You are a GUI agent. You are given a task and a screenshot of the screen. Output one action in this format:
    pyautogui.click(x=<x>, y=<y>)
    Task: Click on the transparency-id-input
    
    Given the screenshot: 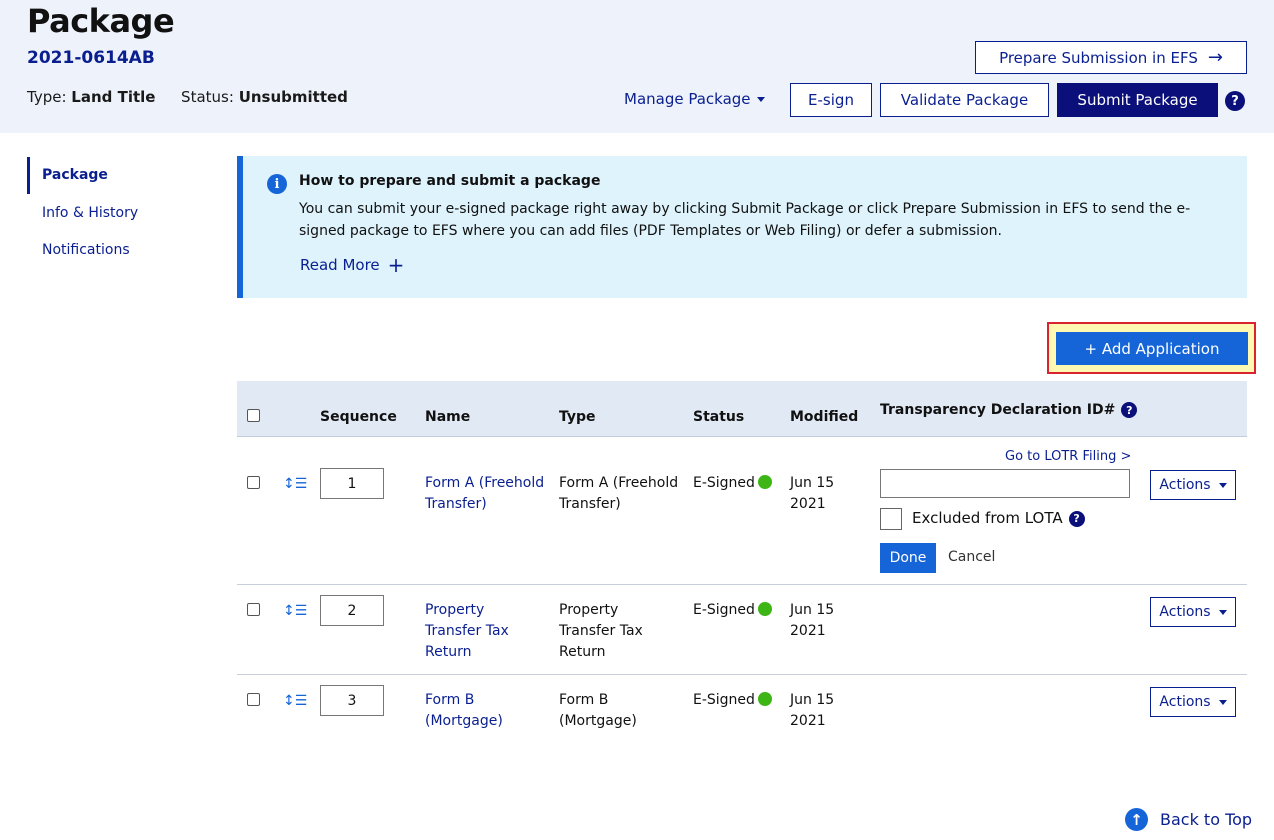 What is the action you would take?
    pyautogui.click(x=1005, y=483)
    